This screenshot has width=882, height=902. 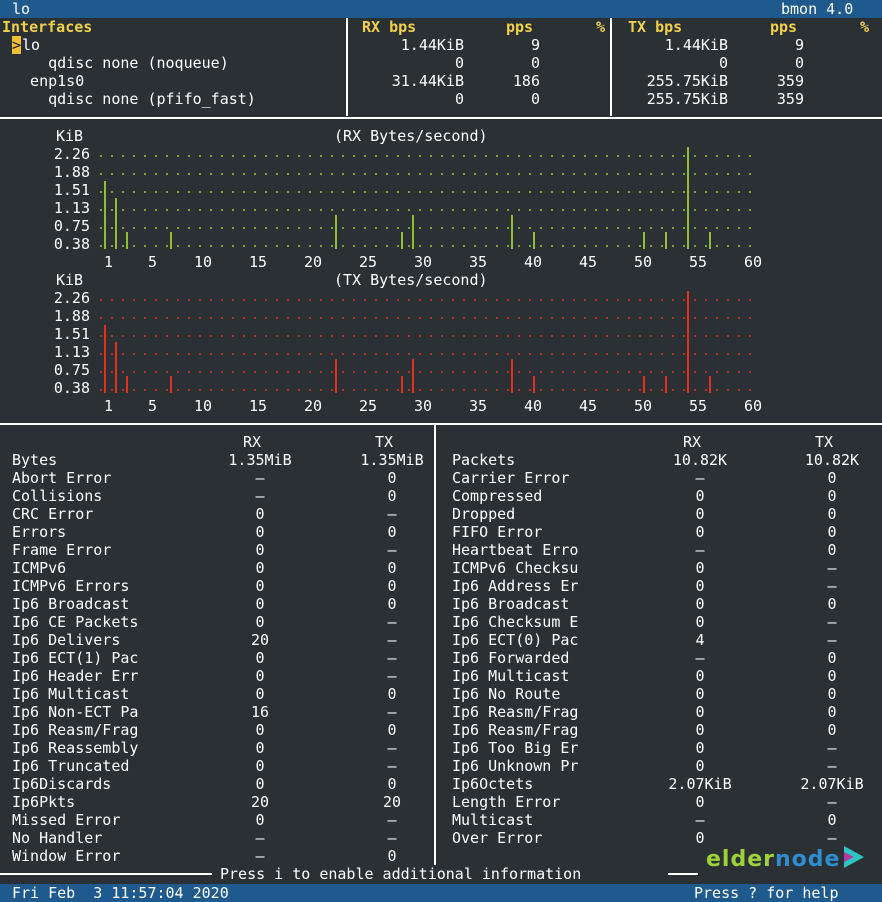 What do you see at coordinates (427, 81) in the screenshot?
I see `rx-bps-value: 31.44KiB` at bounding box center [427, 81].